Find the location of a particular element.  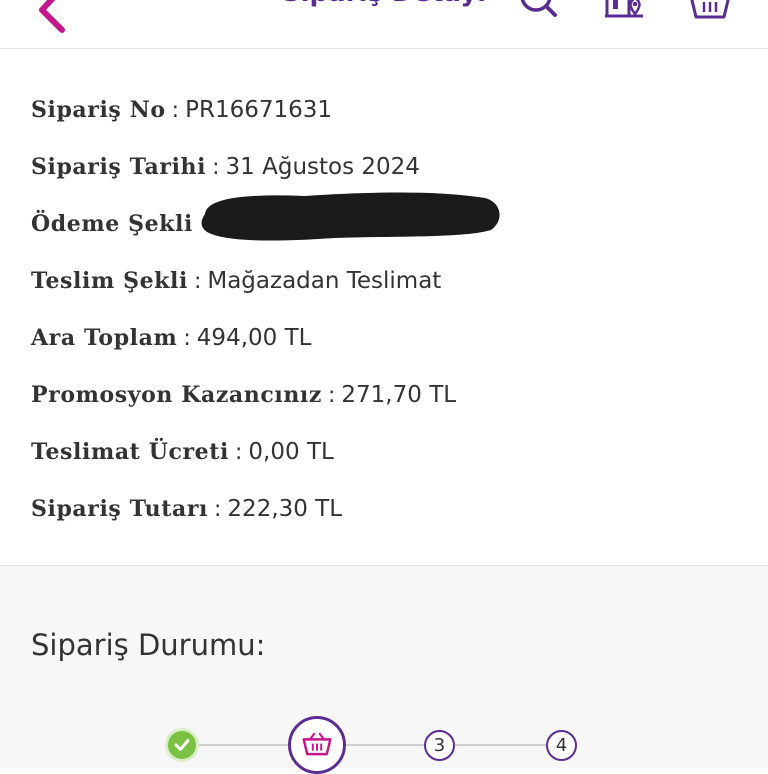

order-date-label: Sipariş Tarihi is located at coordinates (119, 167).